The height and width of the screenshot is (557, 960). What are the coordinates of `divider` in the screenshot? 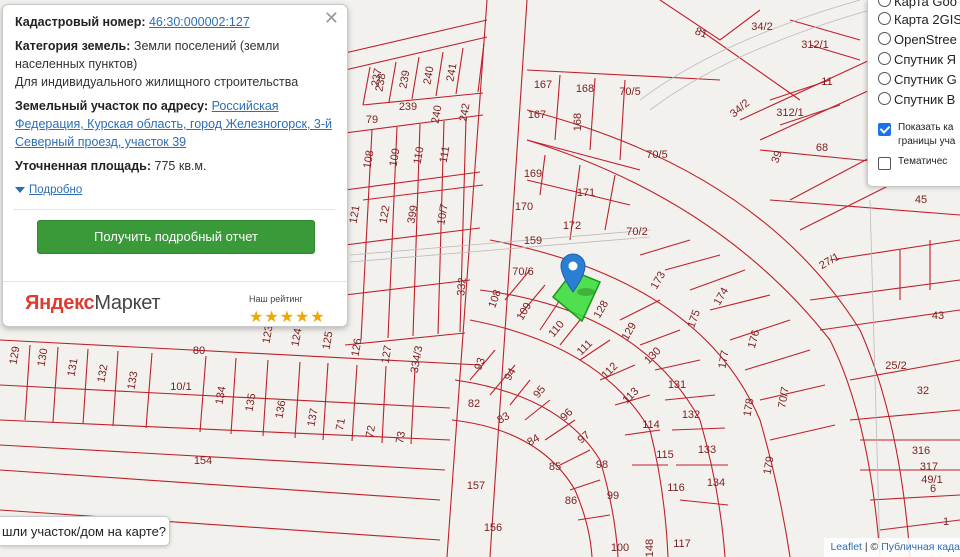 It's located at (174, 209).